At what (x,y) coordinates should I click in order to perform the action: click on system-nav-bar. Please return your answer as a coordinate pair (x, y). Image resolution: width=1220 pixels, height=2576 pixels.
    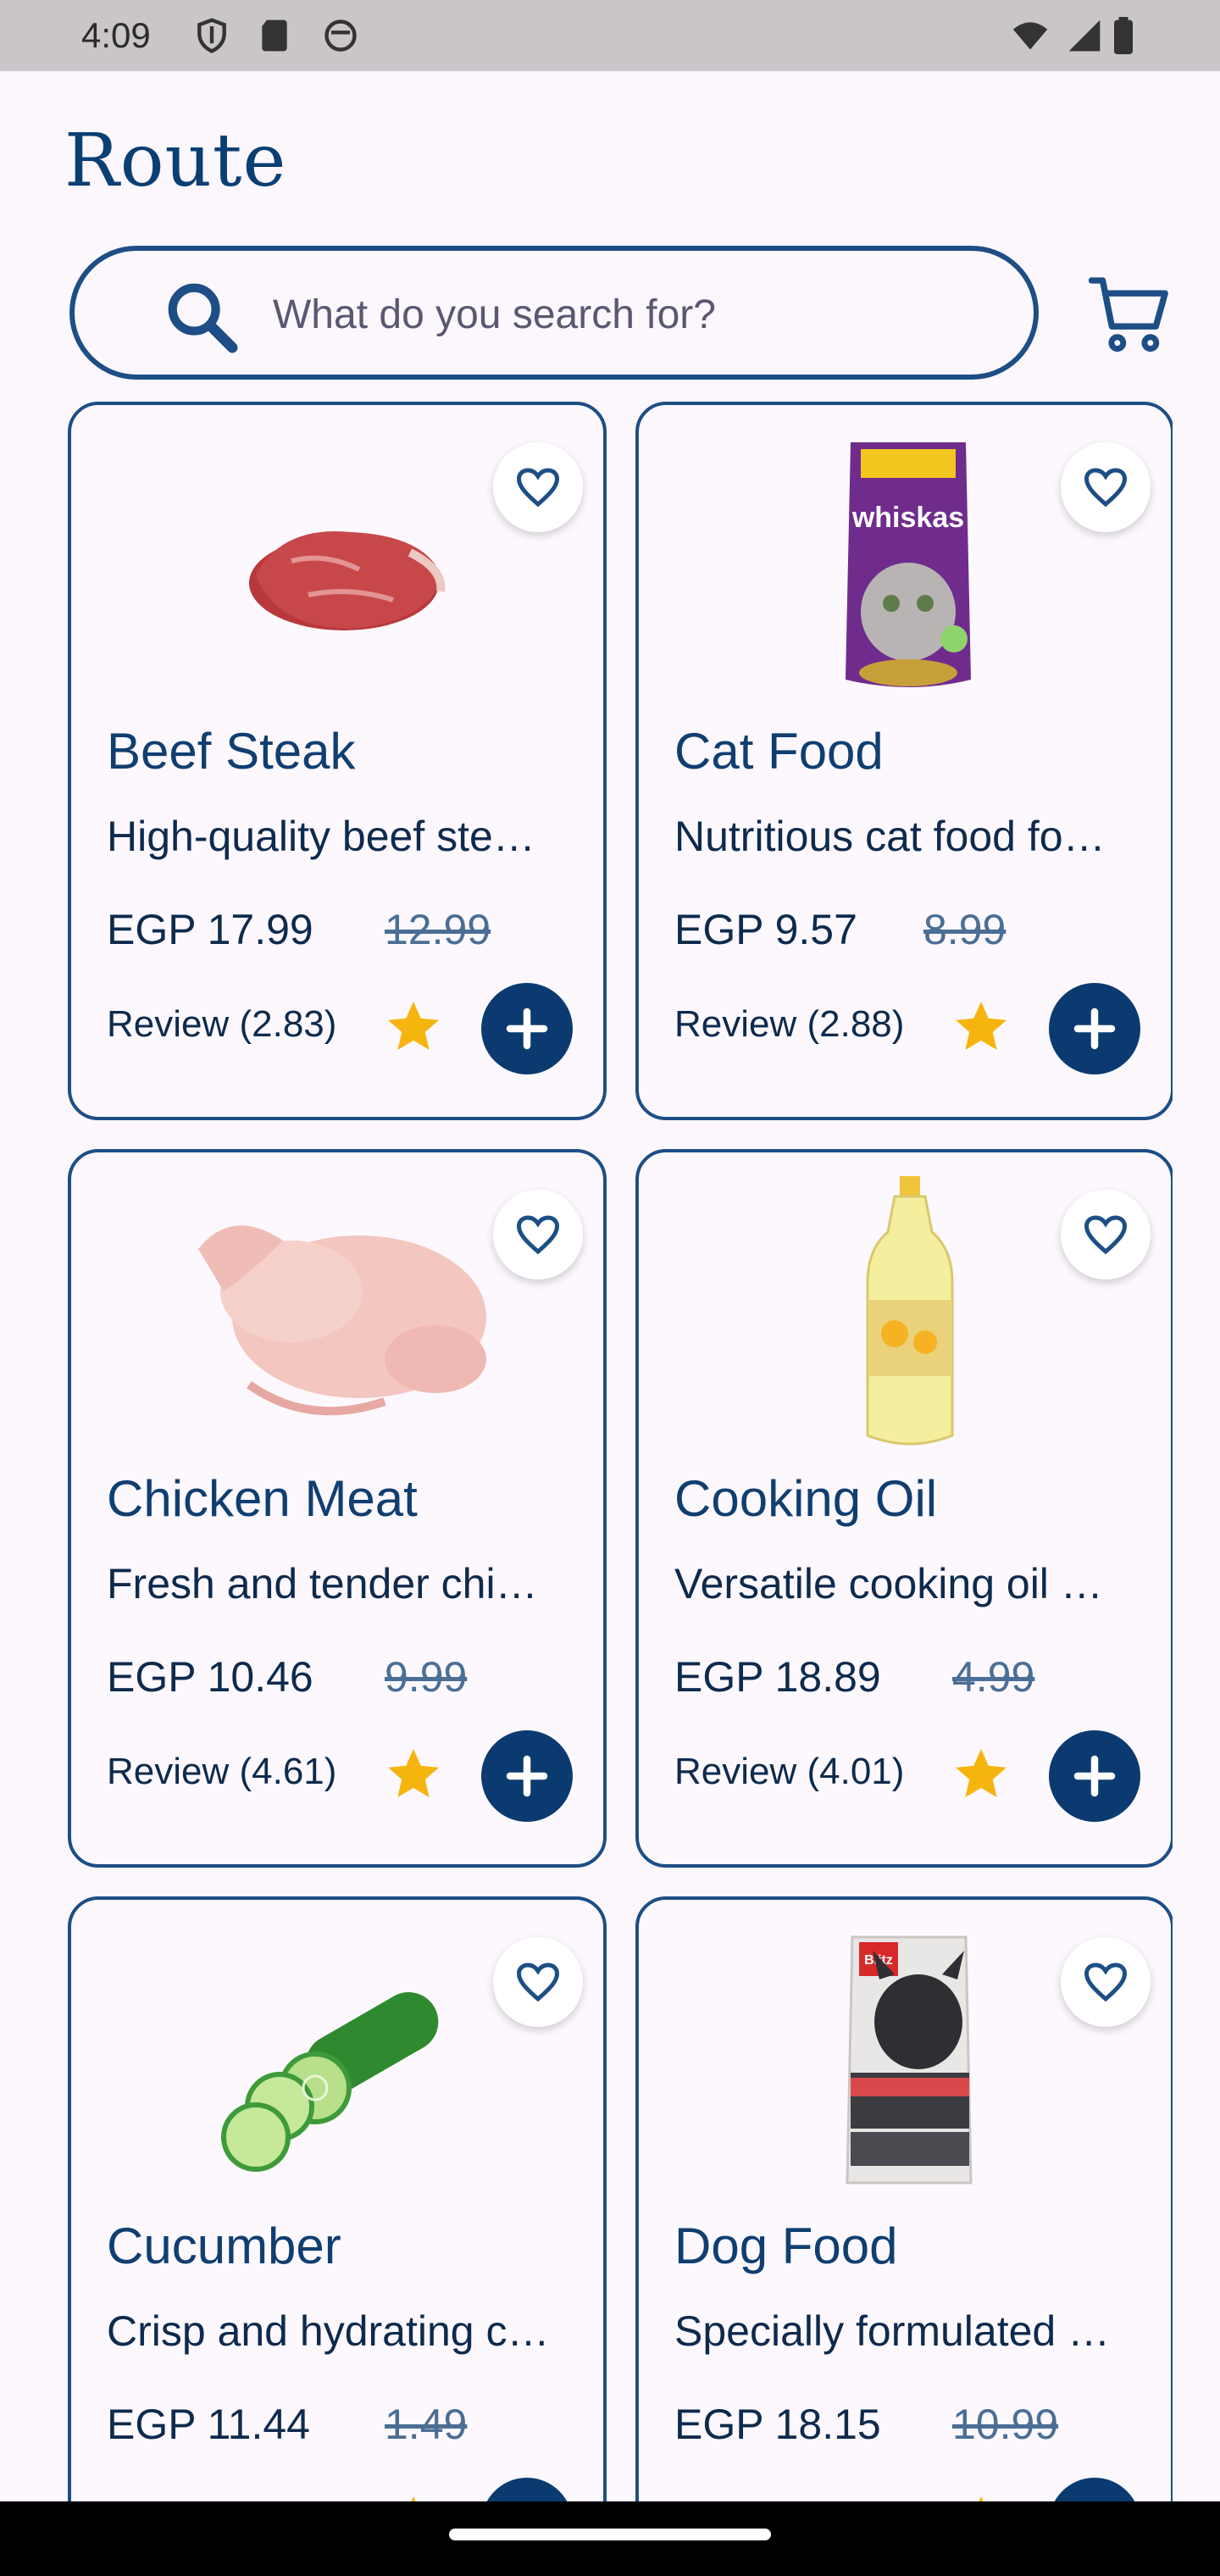
    Looking at the image, I should click on (610, 2538).